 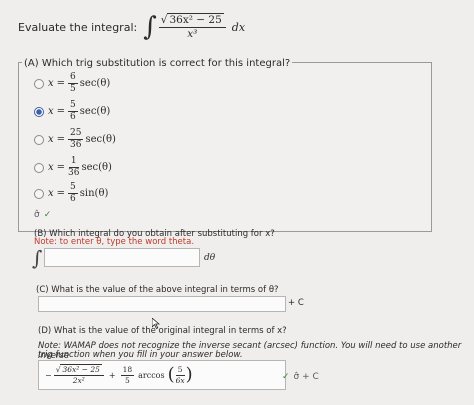 I want to click on option-numerator: 25, so click(x=76, y=134).